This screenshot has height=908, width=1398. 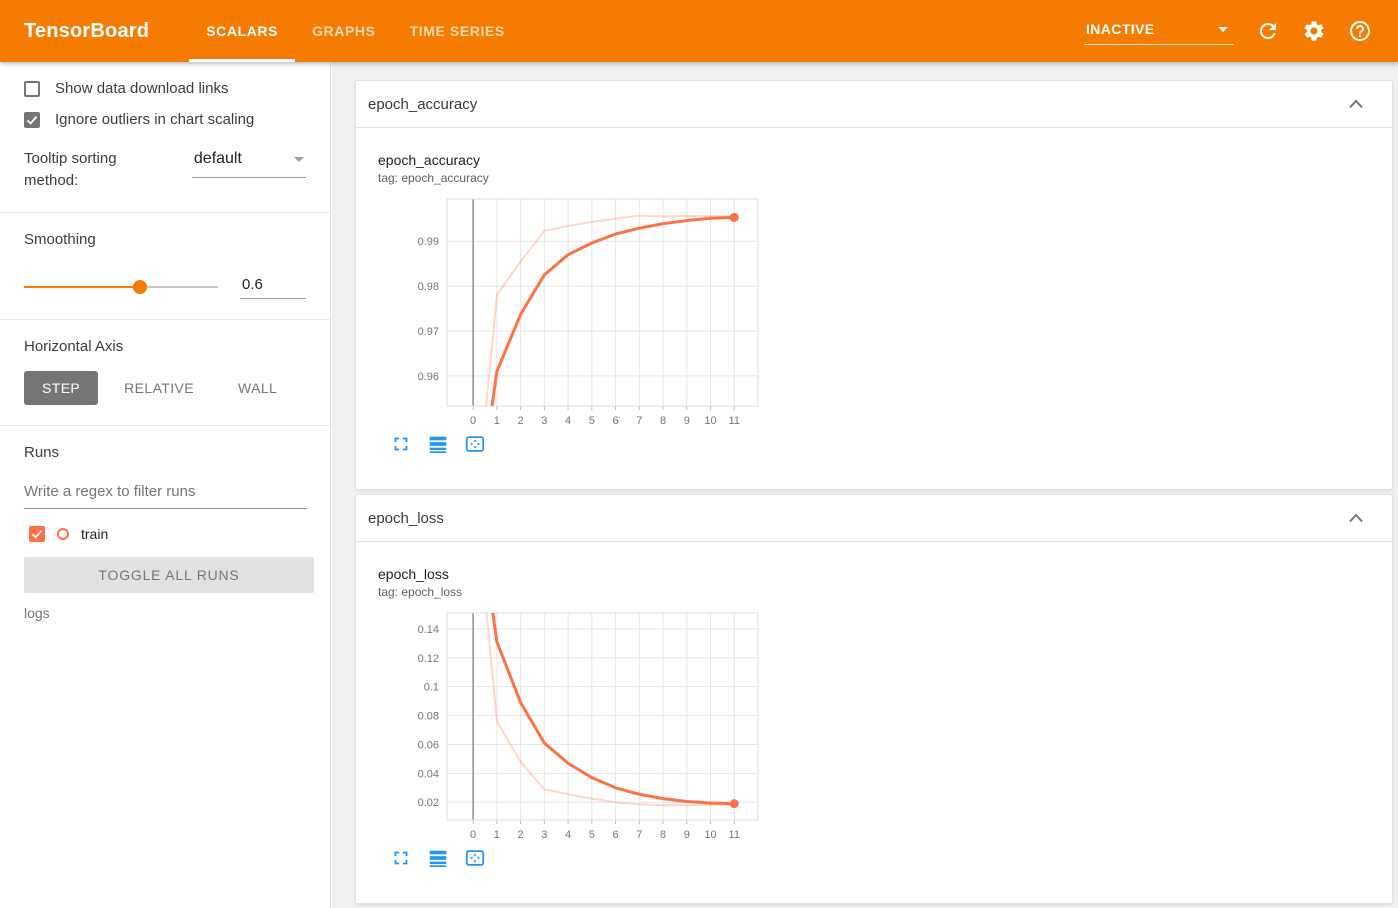 What do you see at coordinates (344, 31) in the screenshot?
I see `tab-graphs: GRAPHS` at bounding box center [344, 31].